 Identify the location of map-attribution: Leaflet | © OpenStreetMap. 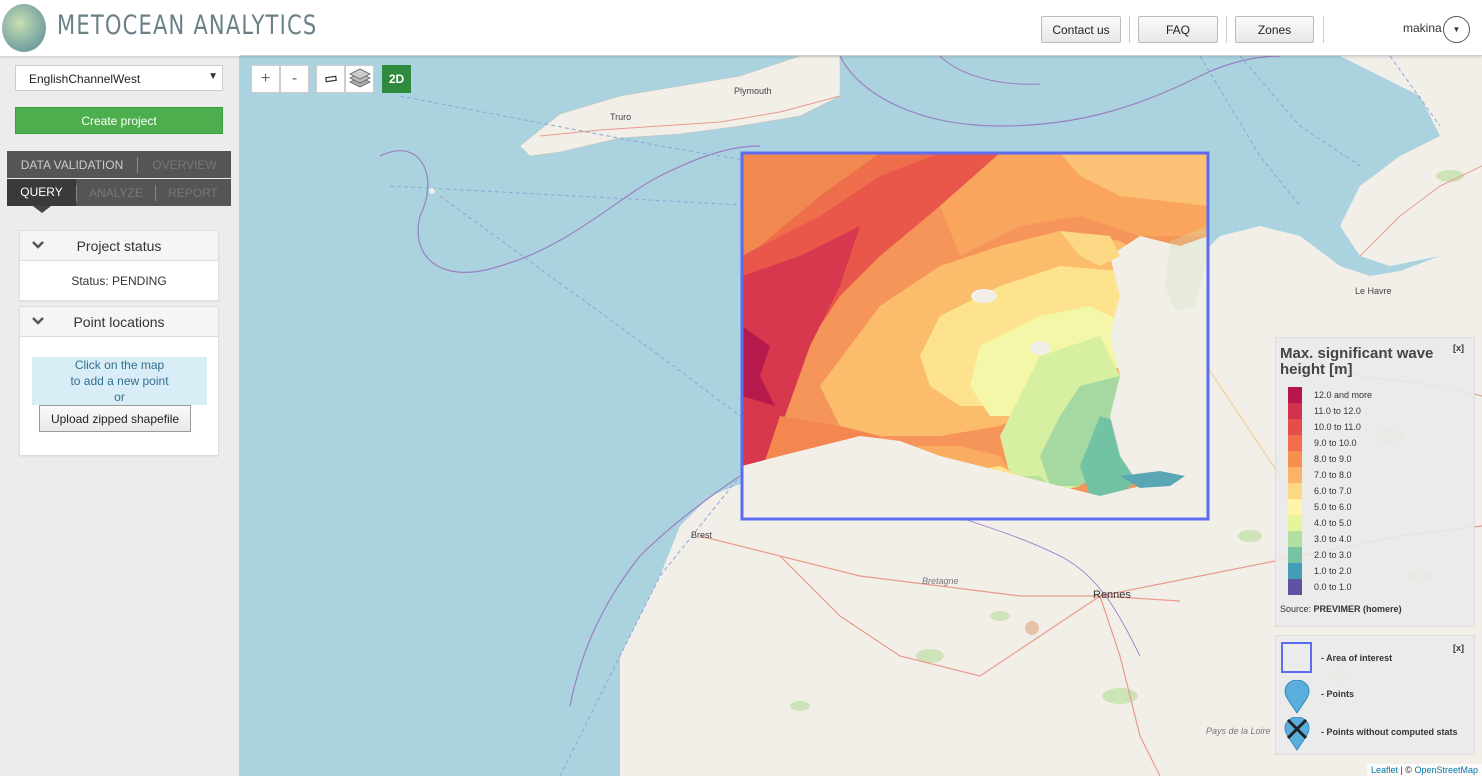
(1424, 770).